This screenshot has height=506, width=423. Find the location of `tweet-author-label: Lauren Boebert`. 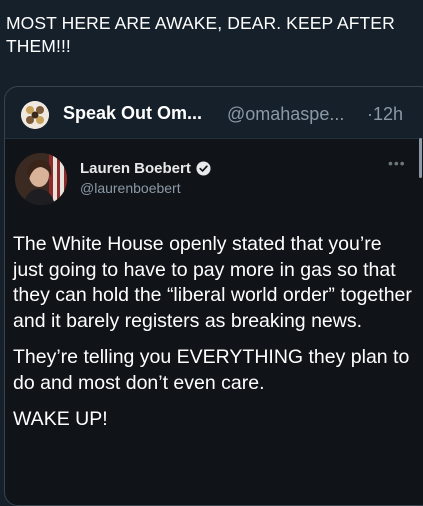

tweet-author-label: Lauren Boebert is located at coordinates (135, 168).